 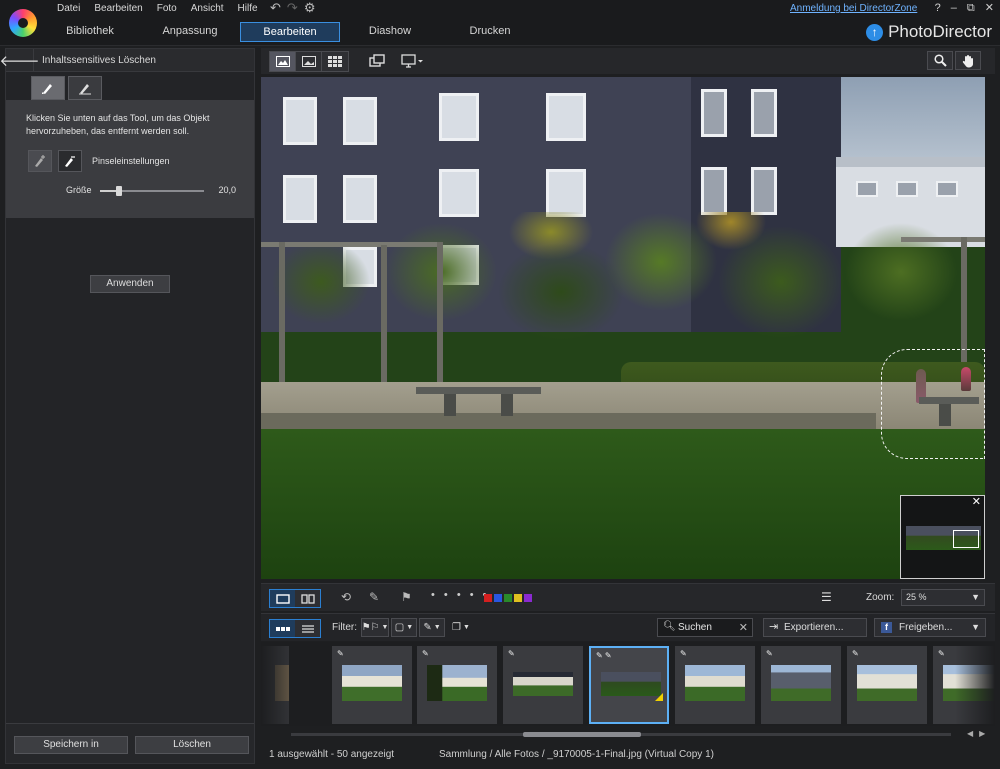 I want to click on export-icon: ⇥, so click(x=774, y=627).